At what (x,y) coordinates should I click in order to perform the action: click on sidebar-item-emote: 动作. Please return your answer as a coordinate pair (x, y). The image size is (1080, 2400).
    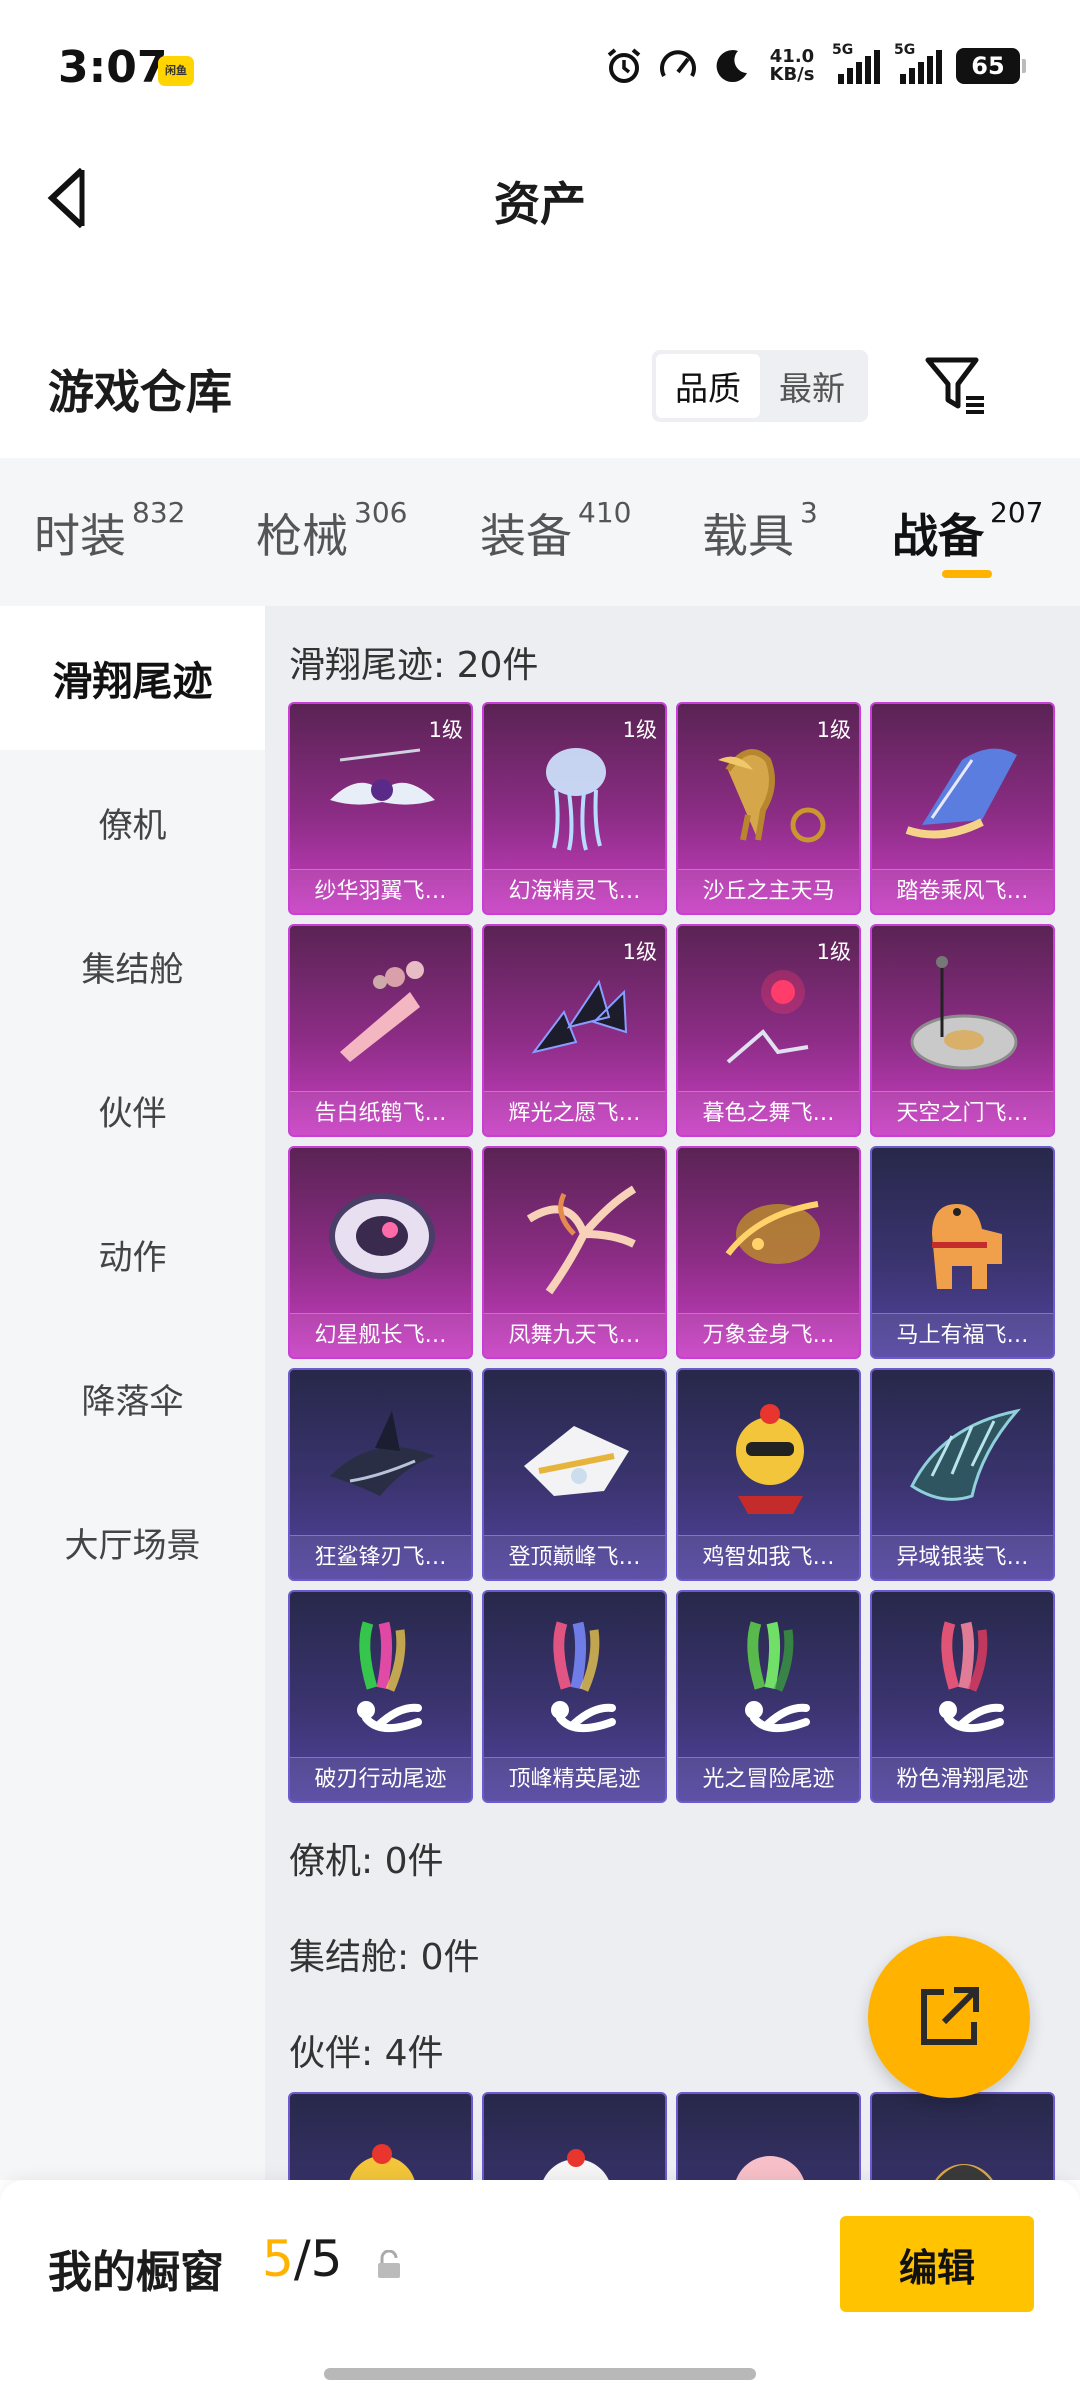
    Looking at the image, I should click on (132, 1254).